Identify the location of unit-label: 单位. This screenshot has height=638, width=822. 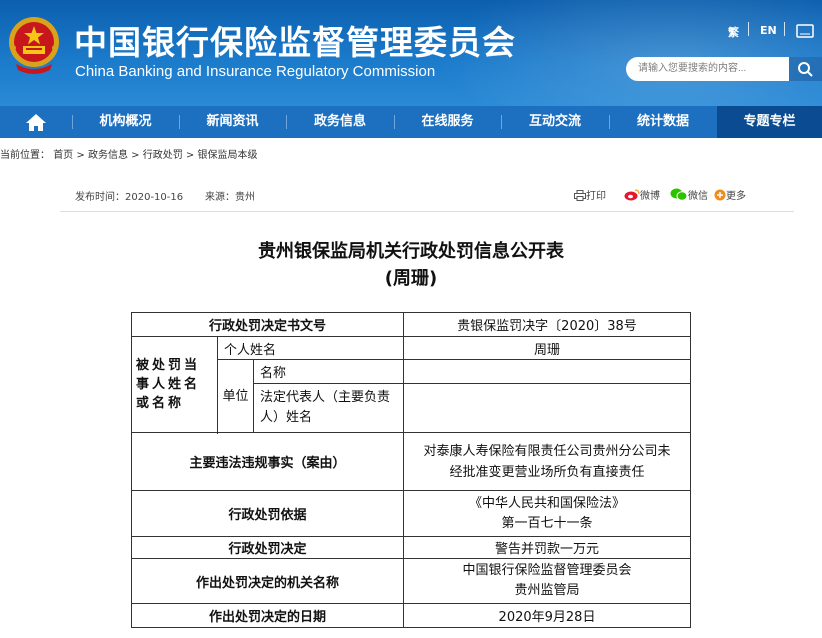
(235, 396).